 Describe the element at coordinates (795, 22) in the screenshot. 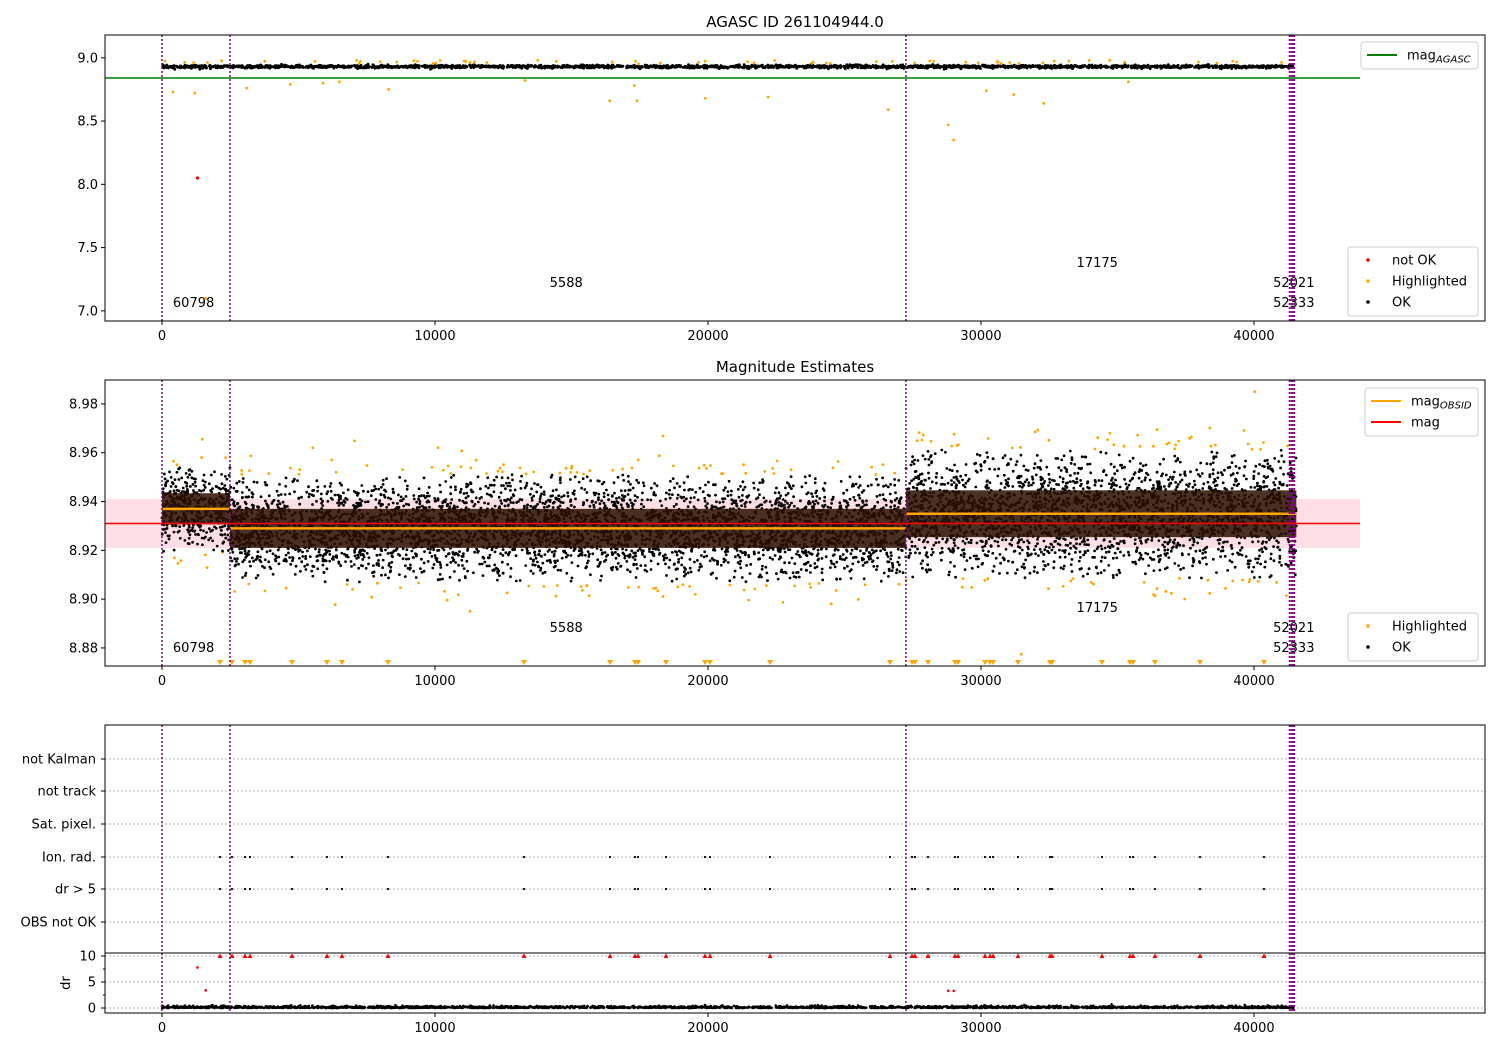

I see `title-agasc-id: AGASC ID 261104944.0` at that location.